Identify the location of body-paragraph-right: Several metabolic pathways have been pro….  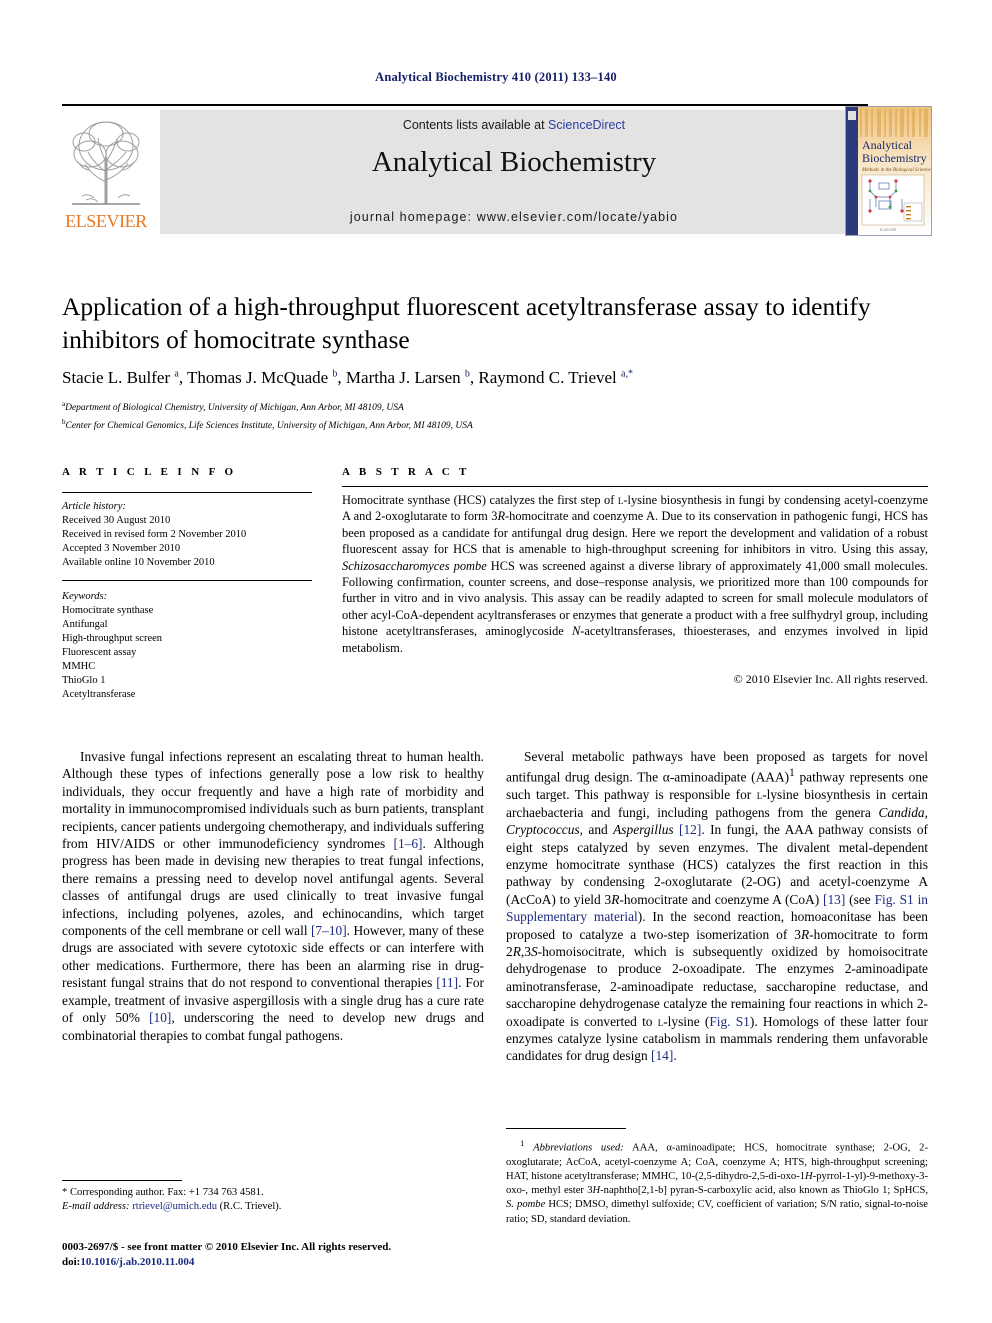
(717, 906).